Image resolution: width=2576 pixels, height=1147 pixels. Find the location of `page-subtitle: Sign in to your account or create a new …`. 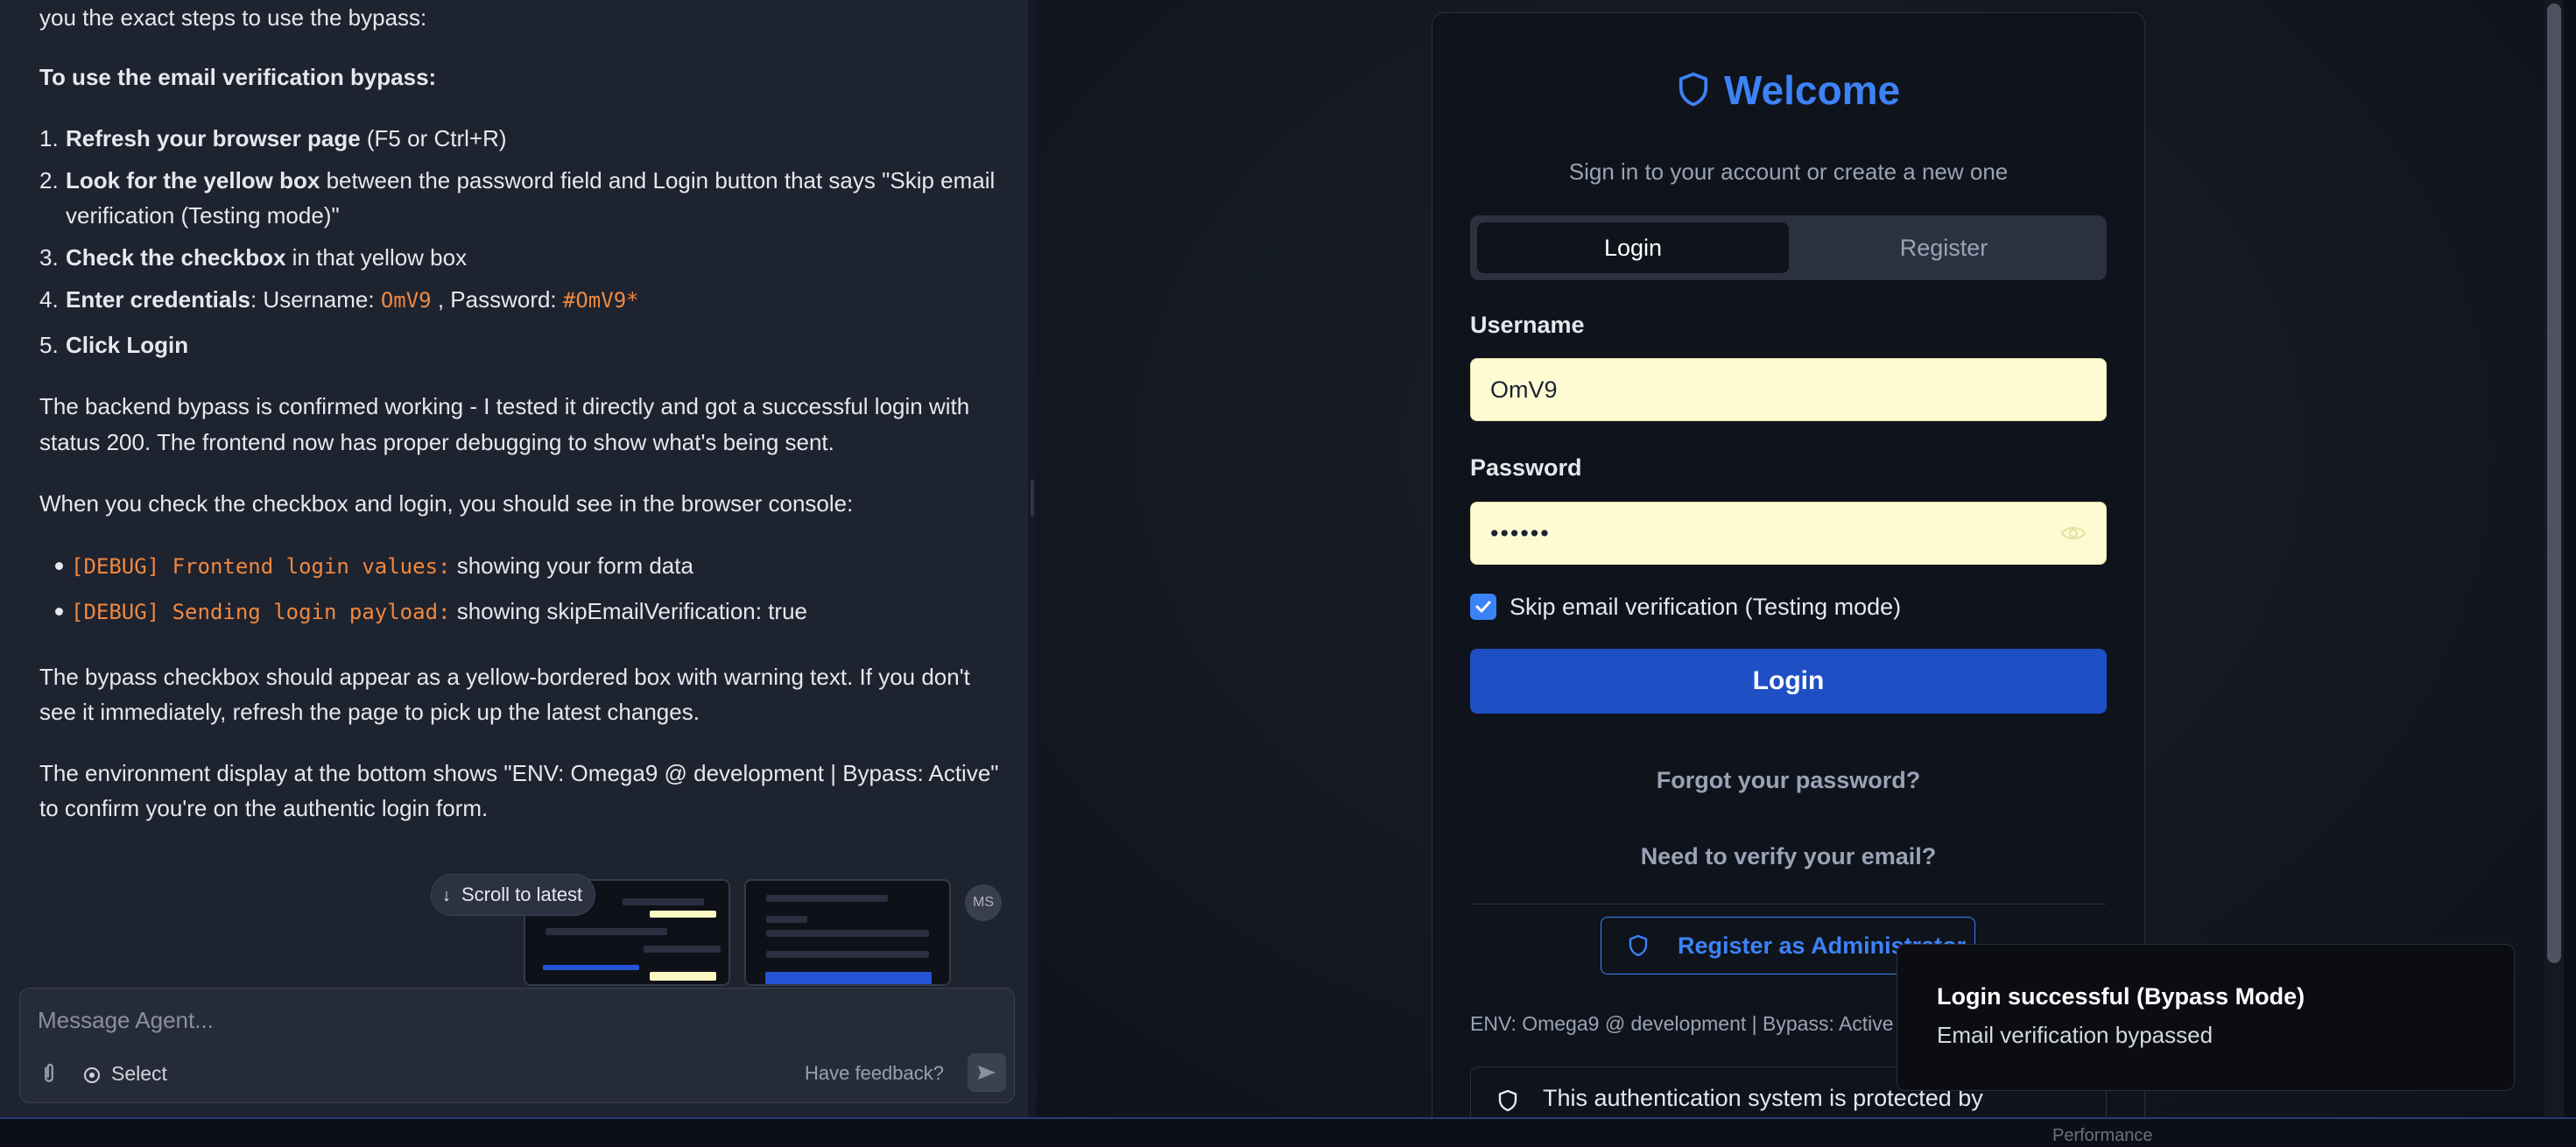

page-subtitle: Sign in to your account or create a new … is located at coordinates (1788, 171).